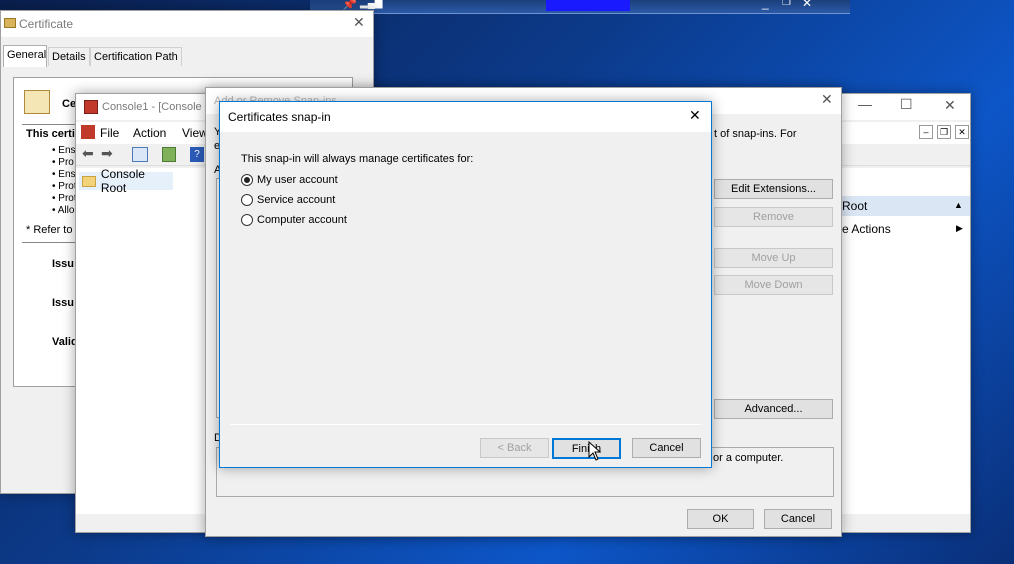  Describe the element at coordinates (140, 154) in the screenshot. I see `show-hide-tree-icon` at that location.